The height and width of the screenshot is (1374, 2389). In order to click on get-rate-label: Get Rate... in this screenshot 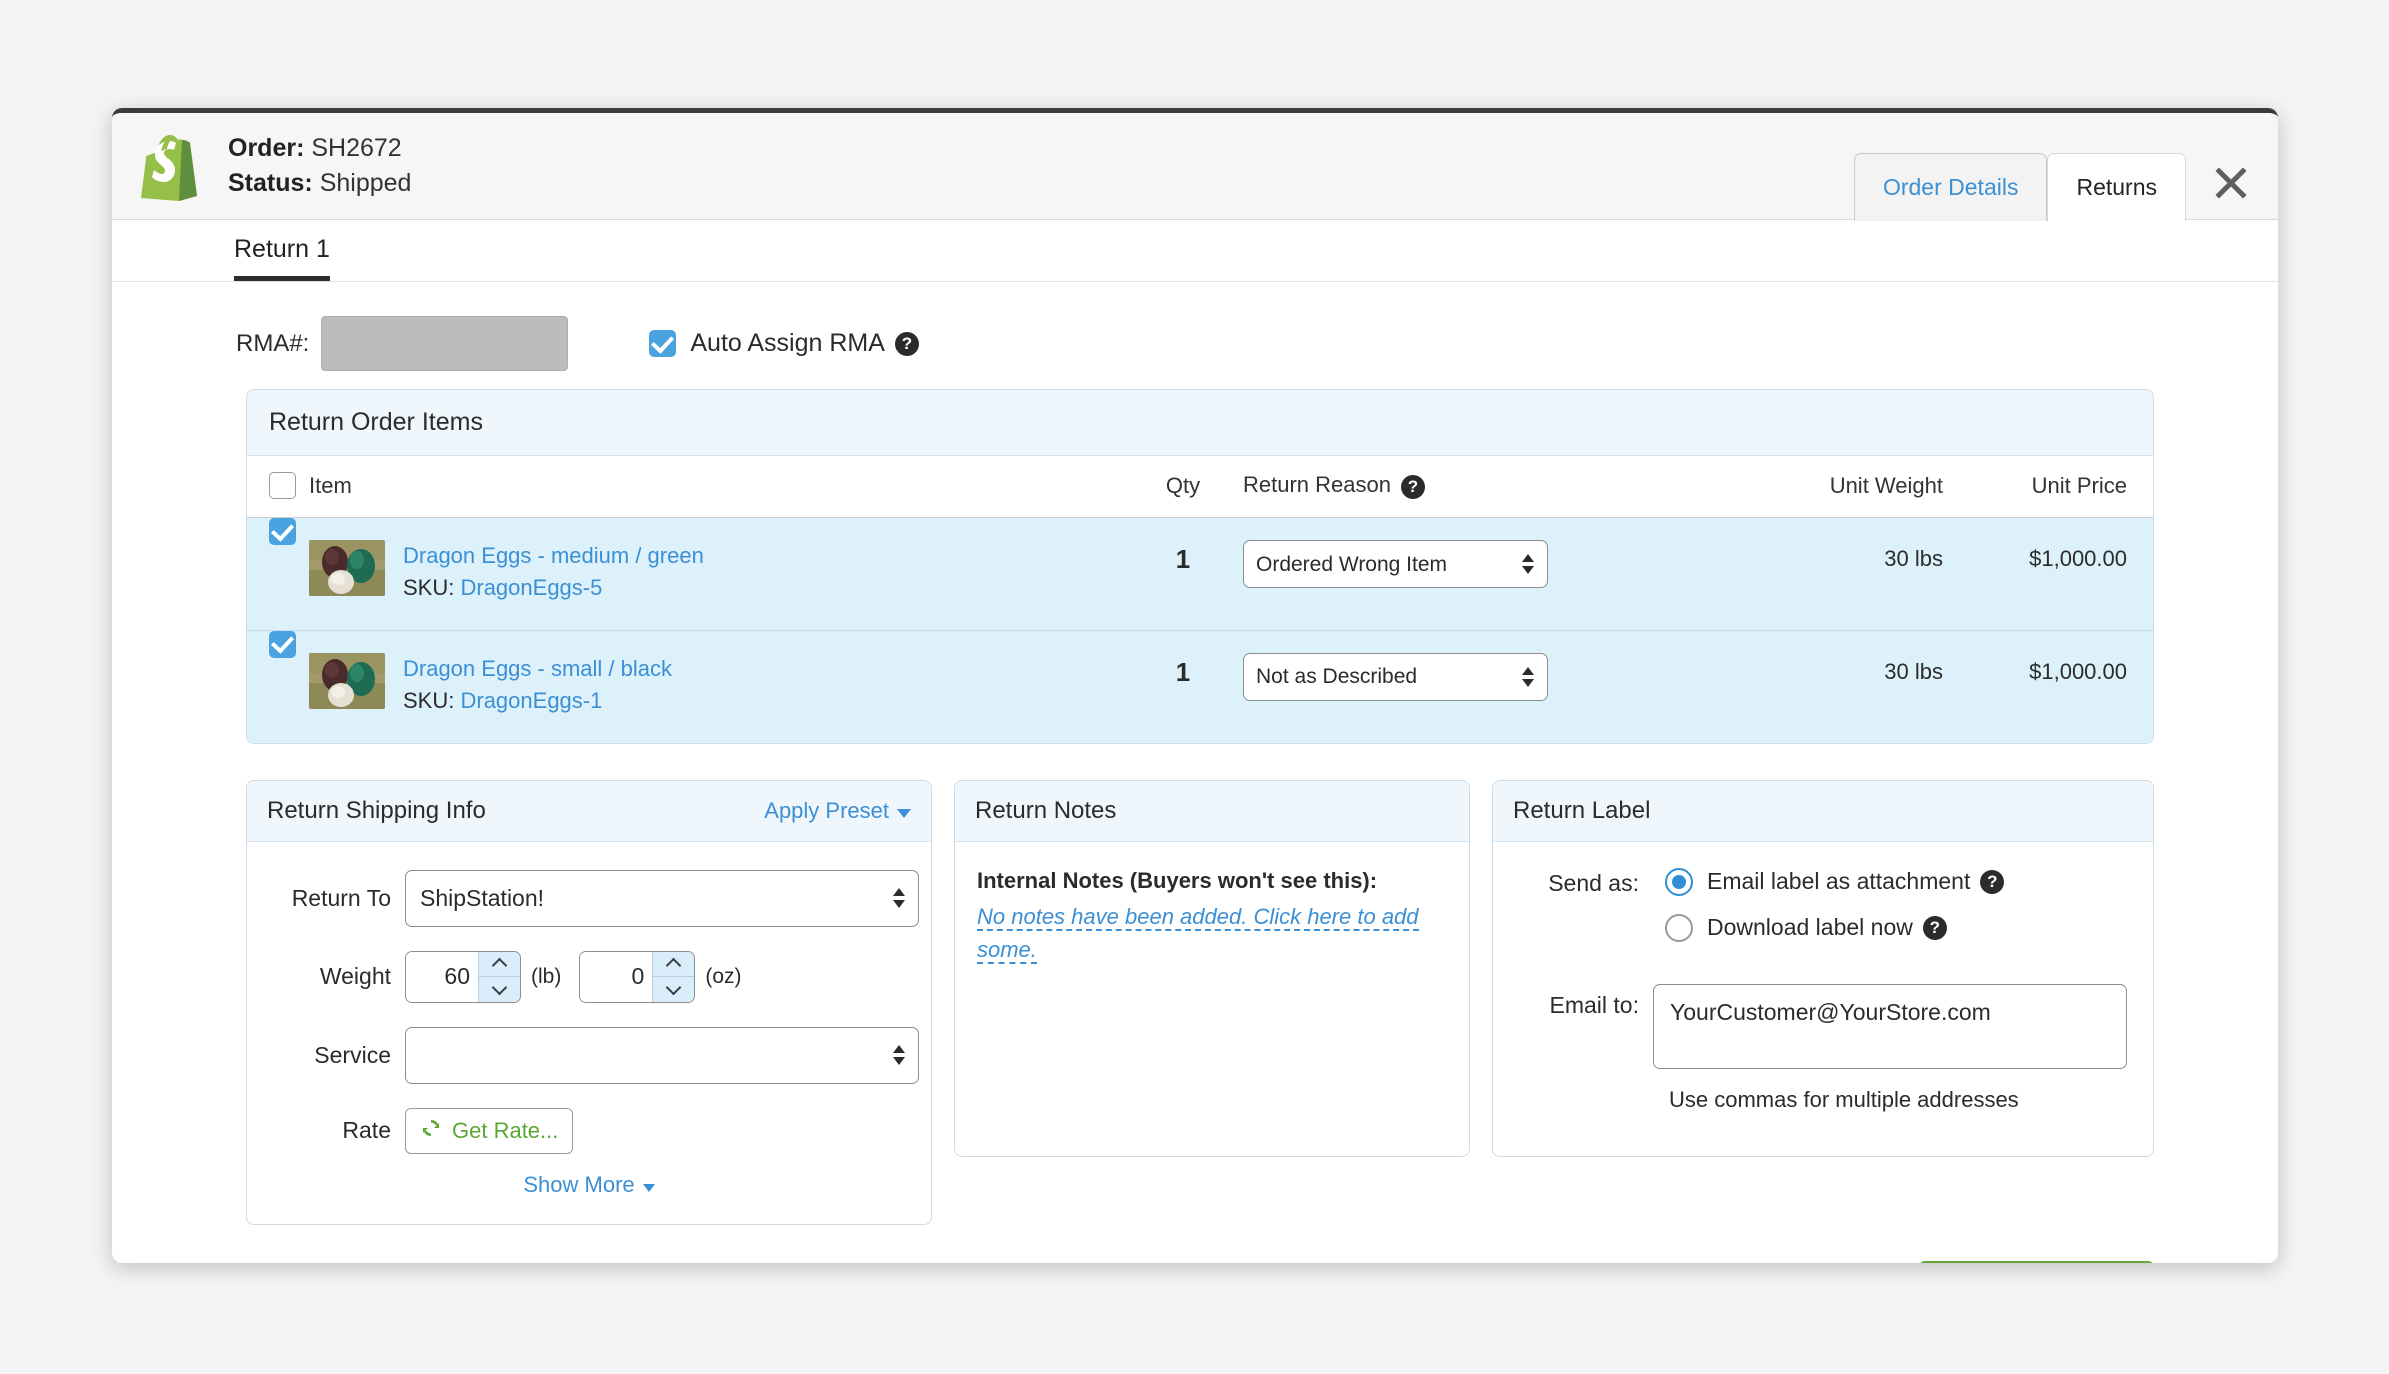, I will do `click(505, 1130)`.